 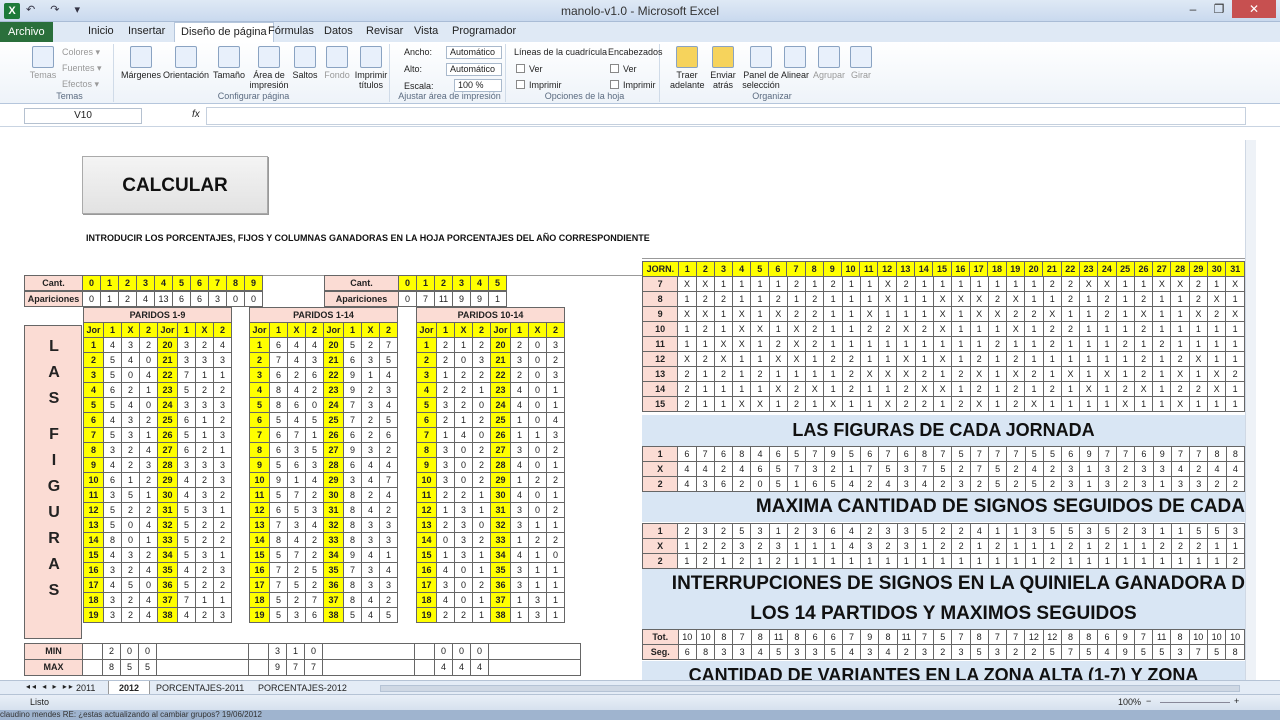 What do you see at coordinates (500, 390) in the screenshot?
I see `table-cell: 23` at bounding box center [500, 390].